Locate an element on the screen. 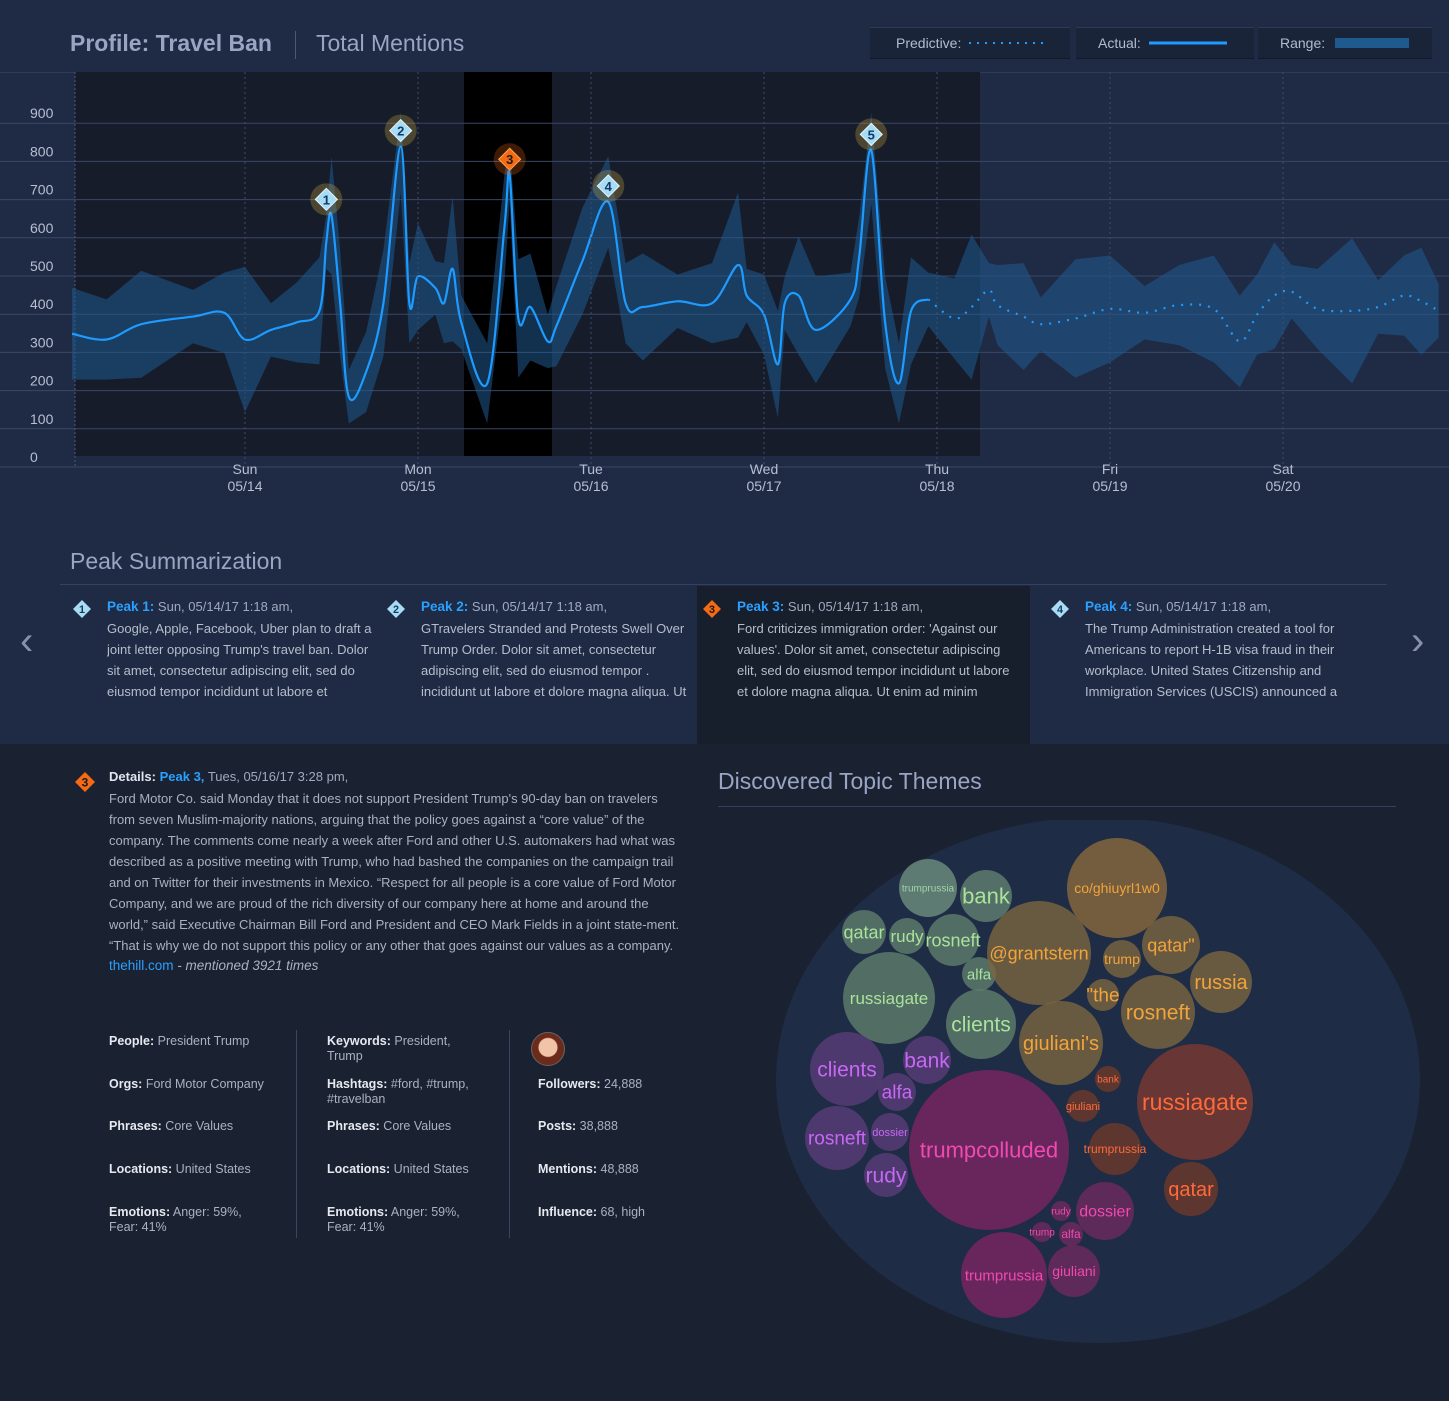 This screenshot has width=1449, height=1401. peak-label: 1 is located at coordinates (326, 199).